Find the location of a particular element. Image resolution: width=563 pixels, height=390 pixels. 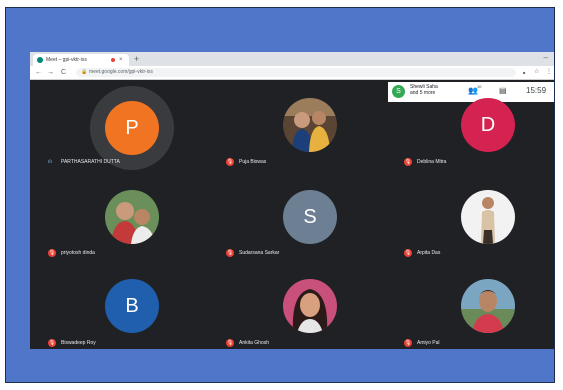

avatar-amiyo-pal is located at coordinates (488, 306).